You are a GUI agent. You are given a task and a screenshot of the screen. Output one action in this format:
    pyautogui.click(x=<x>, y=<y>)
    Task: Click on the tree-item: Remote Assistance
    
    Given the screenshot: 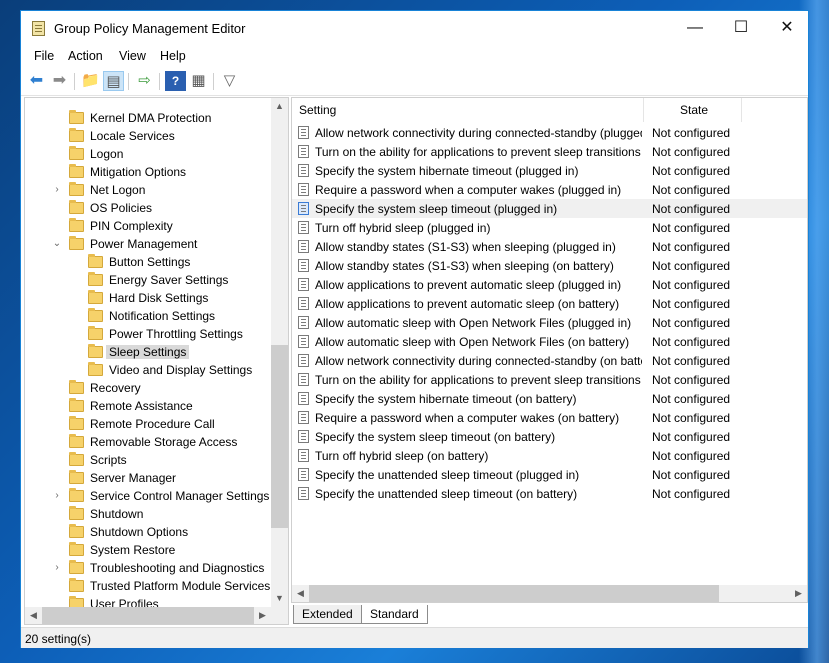 What is the action you would take?
    pyautogui.click(x=147, y=406)
    